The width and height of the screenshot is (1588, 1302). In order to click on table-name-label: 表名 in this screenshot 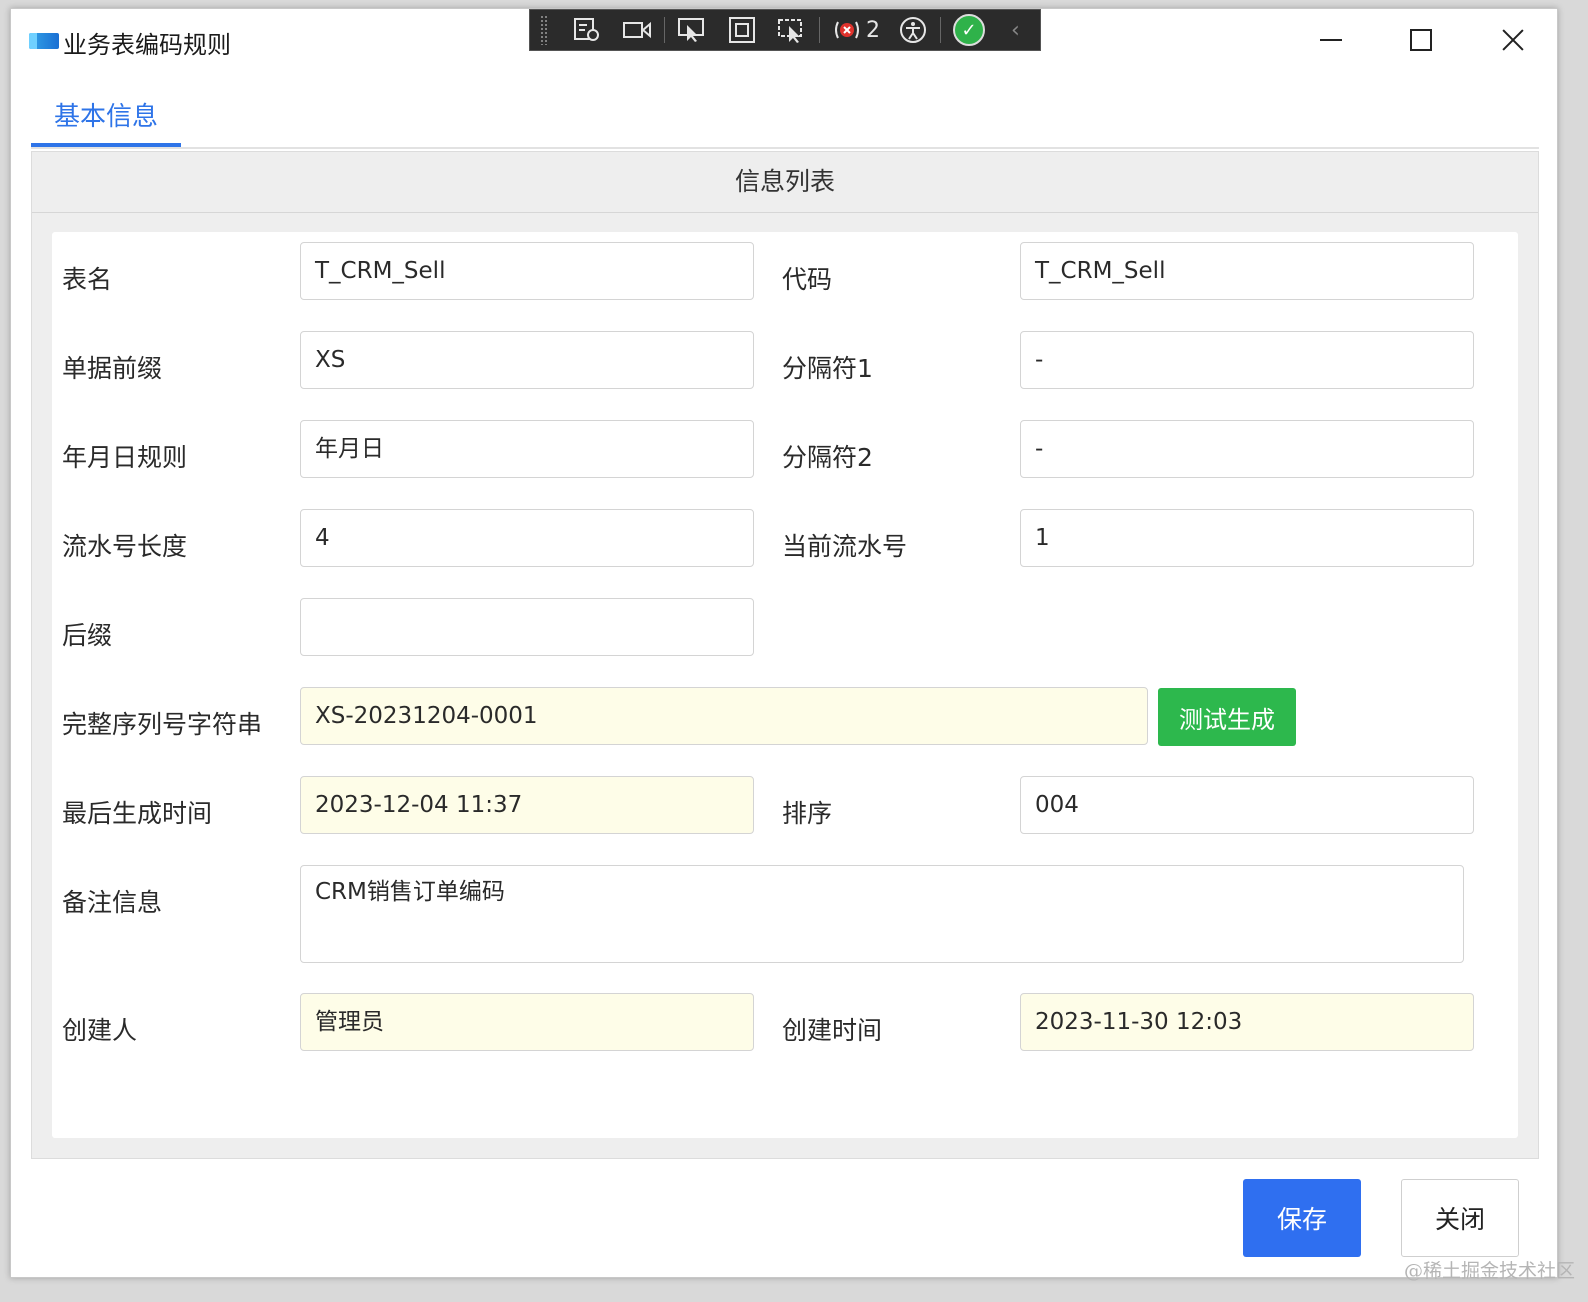, I will do `click(87, 279)`.